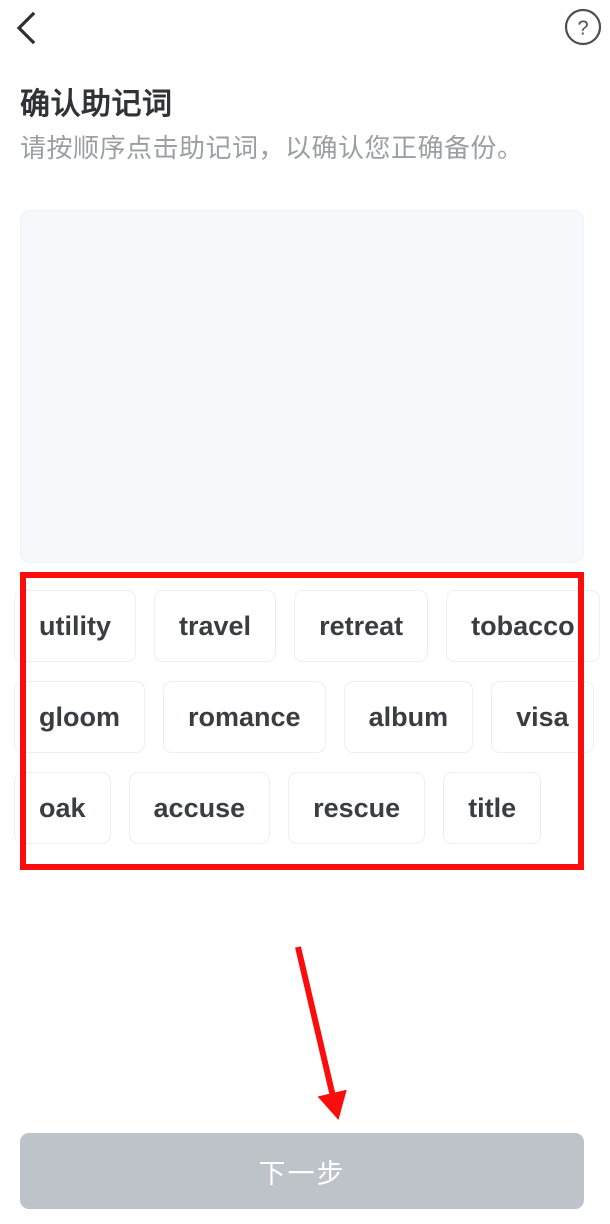  I want to click on word-chip-title: title, so click(492, 808).